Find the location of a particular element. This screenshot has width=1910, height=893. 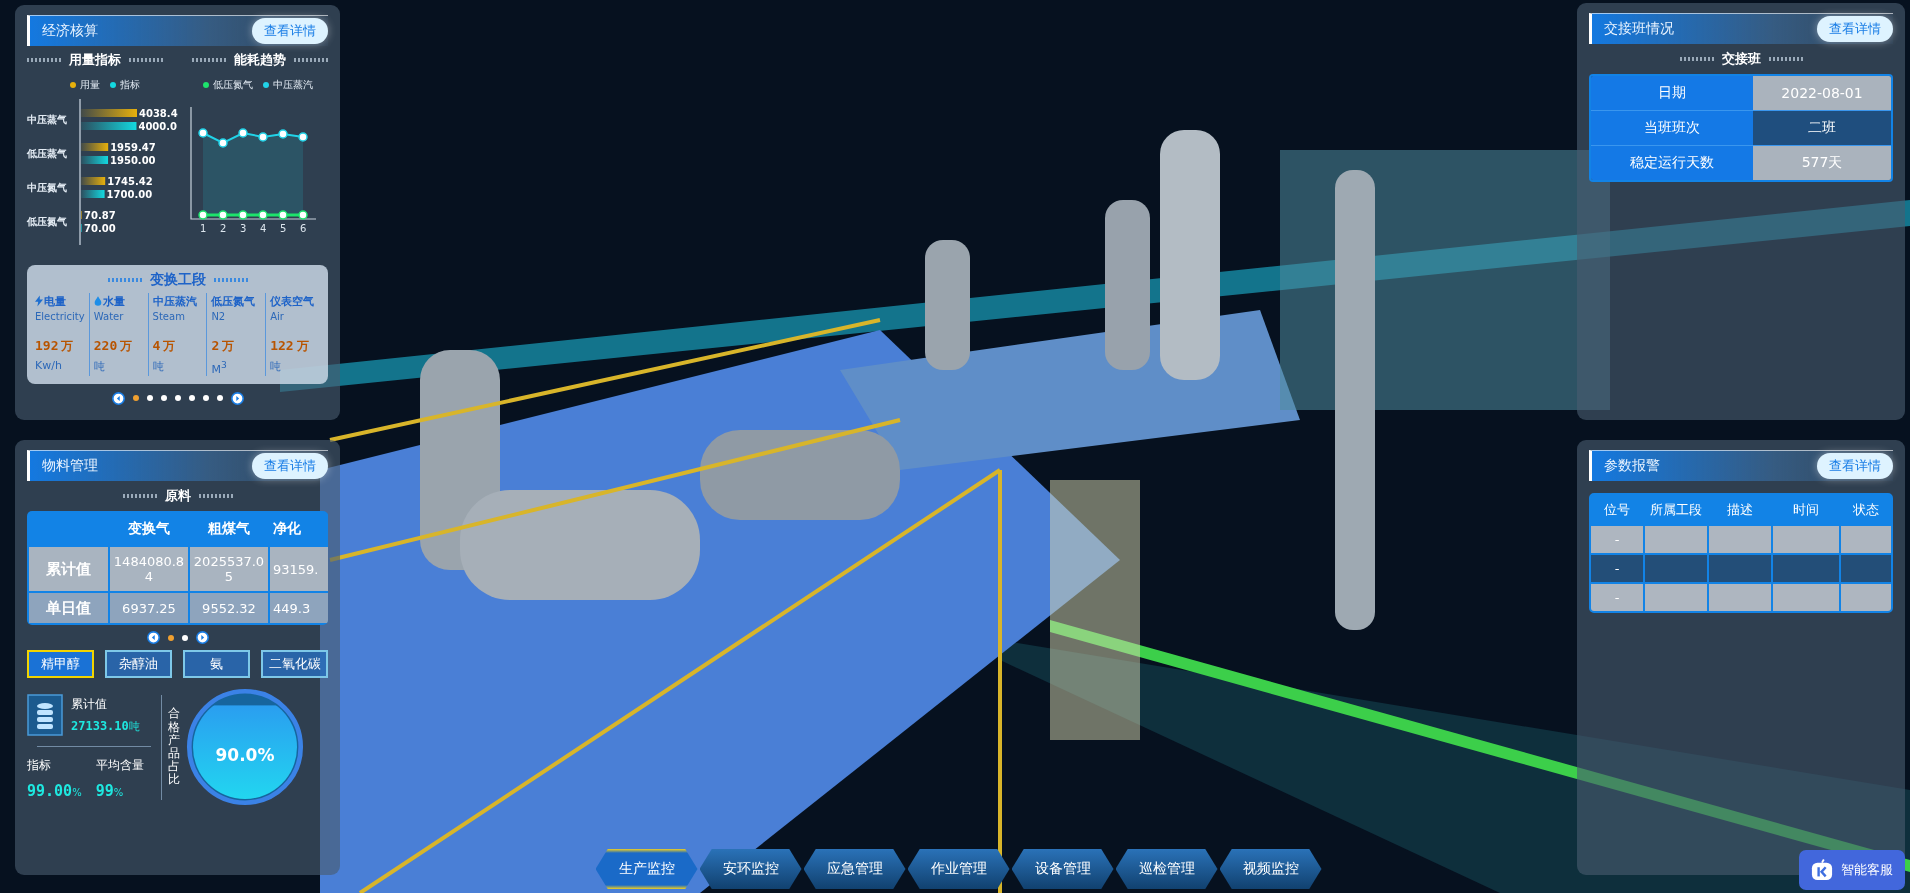

metric-value: 2 is located at coordinates (215, 345).